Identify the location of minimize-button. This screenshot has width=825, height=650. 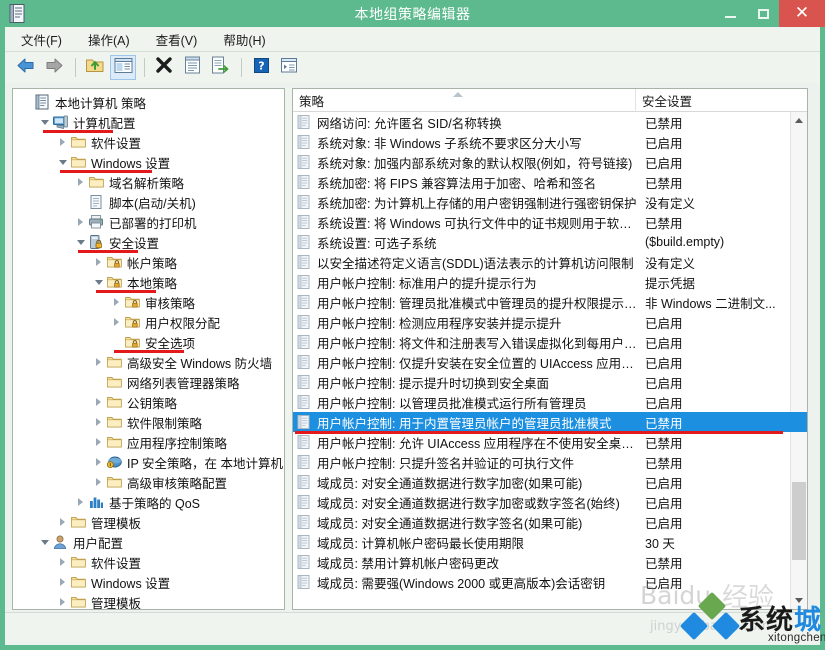
(730, 13).